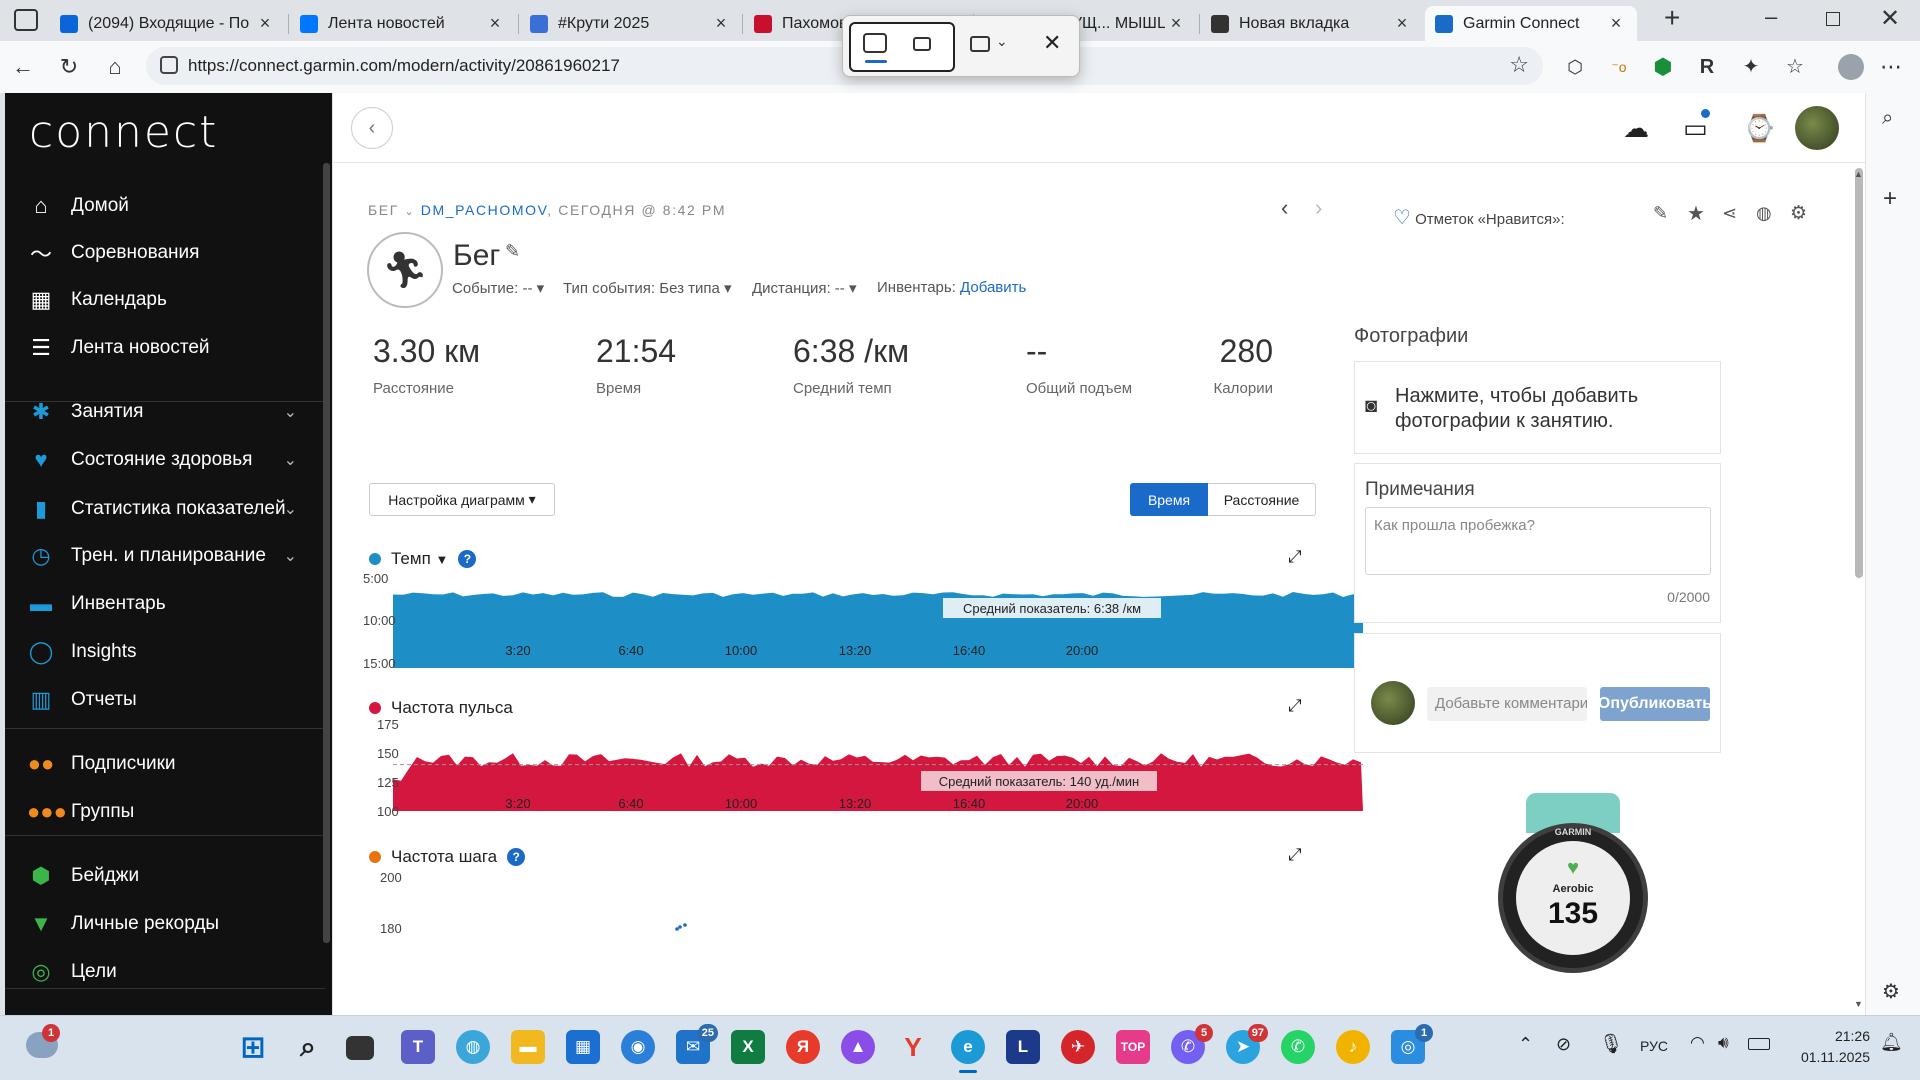 The image size is (1920, 1080). Describe the element at coordinates (512, 251) in the screenshot. I see `edit-title-icon: ✎` at that location.